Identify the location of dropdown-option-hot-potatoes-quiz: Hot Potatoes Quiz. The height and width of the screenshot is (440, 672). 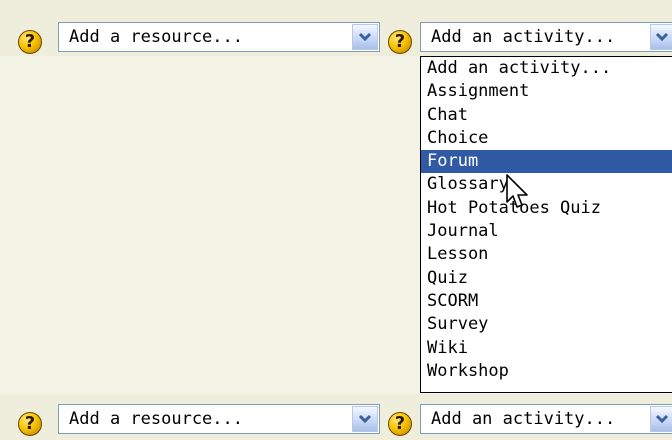
(546, 208).